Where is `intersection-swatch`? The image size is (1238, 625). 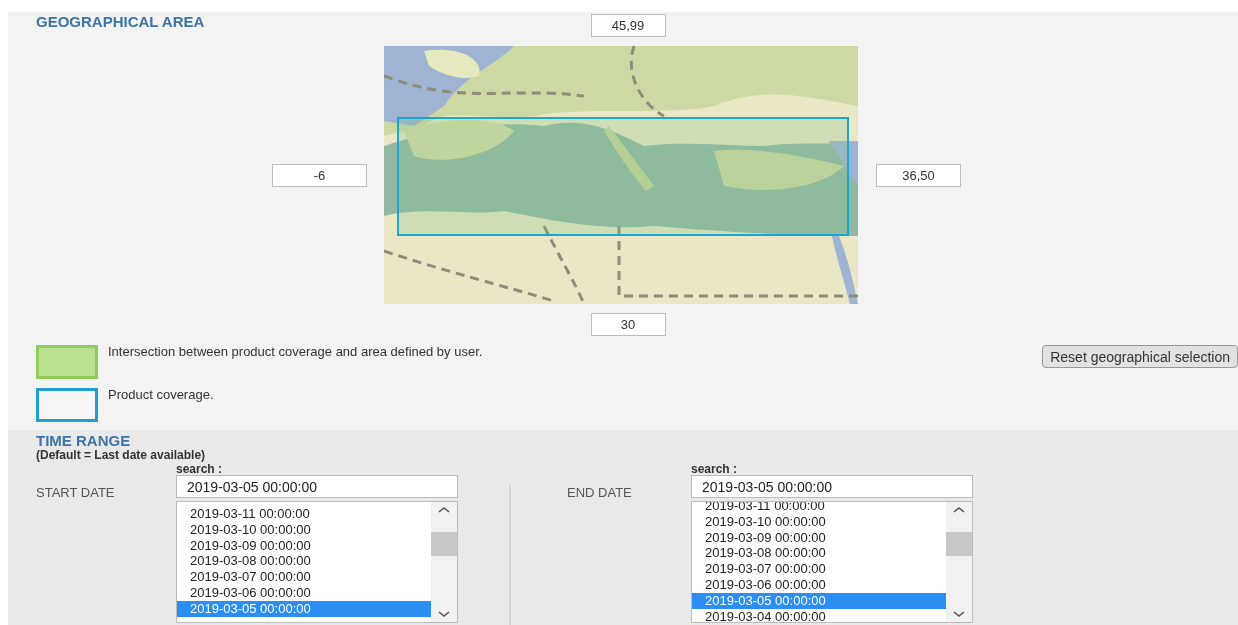 intersection-swatch is located at coordinates (67, 362).